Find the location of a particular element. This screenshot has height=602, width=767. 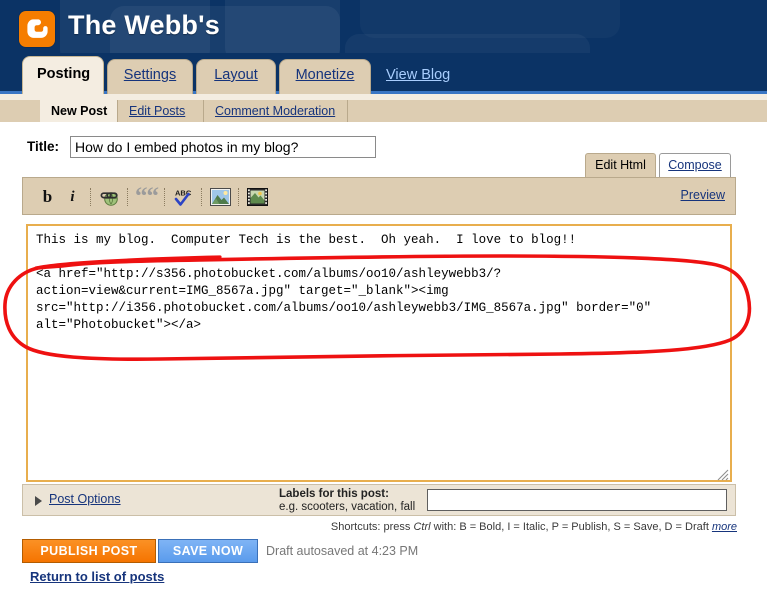

subtab-new-post: New Post is located at coordinates (79, 111).